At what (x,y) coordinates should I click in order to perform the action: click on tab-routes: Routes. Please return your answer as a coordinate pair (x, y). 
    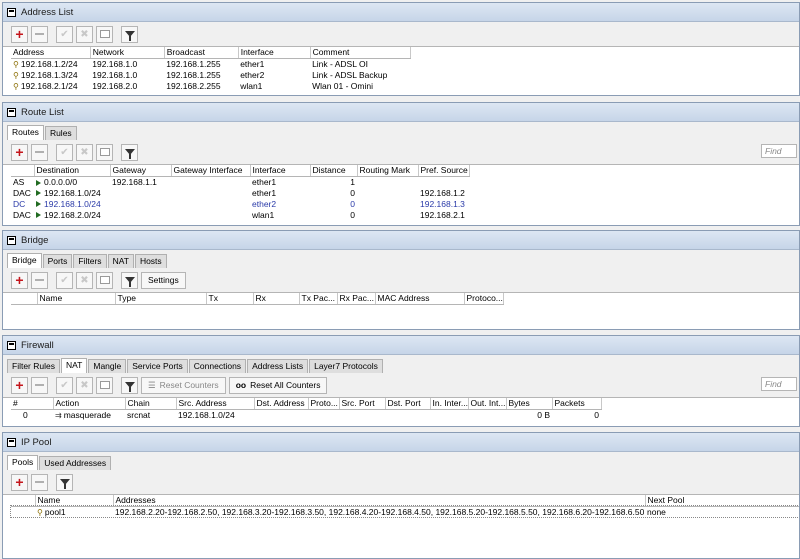
    Looking at the image, I should click on (25, 132).